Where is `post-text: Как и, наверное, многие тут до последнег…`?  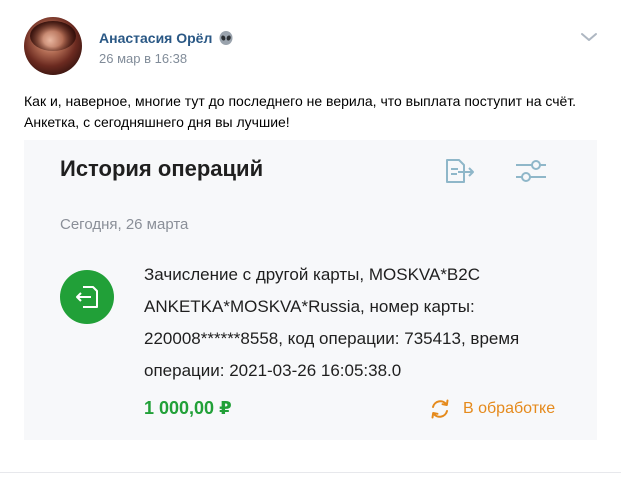
post-text: Как и, наверное, многие тут до последнег… is located at coordinates (300, 111).